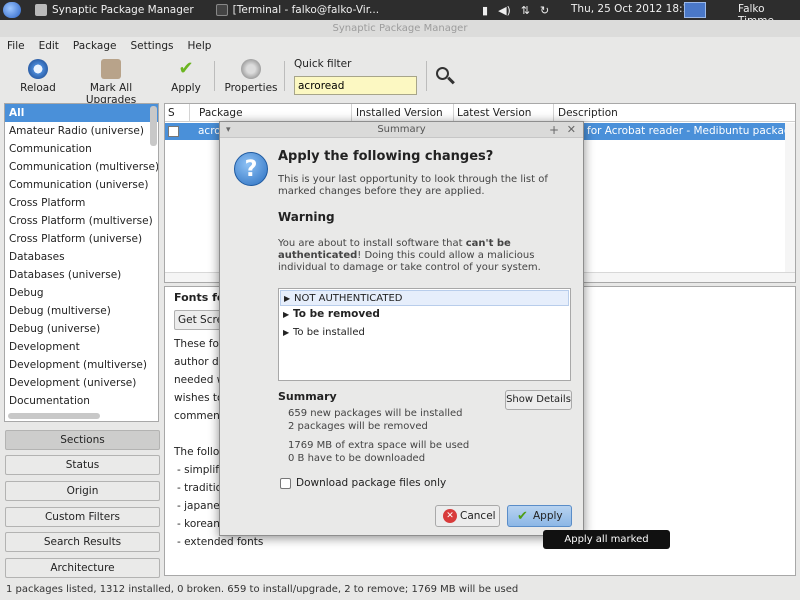 This screenshot has width=800, height=600. I want to click on properties-button: Properties, so click(251, 76).